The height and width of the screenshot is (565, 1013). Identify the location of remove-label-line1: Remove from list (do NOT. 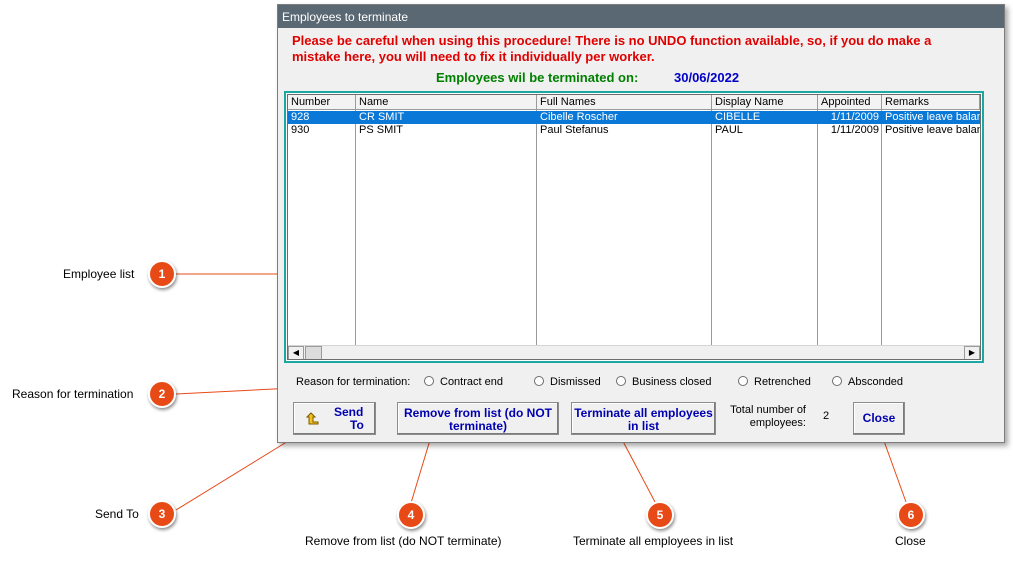
(477, 413).